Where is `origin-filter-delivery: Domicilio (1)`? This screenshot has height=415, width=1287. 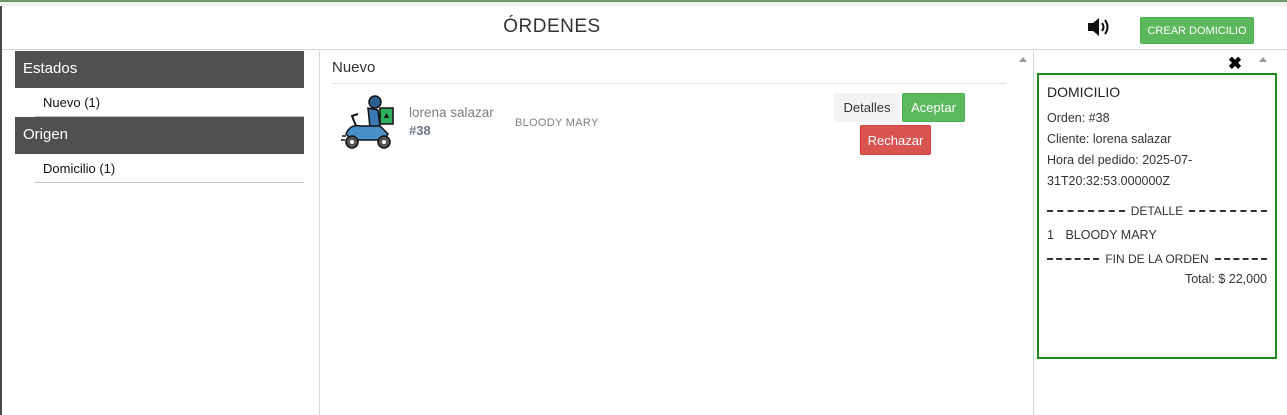
origin-filter-delivery: Domicilio (1) is located at coordinates (169, 168).